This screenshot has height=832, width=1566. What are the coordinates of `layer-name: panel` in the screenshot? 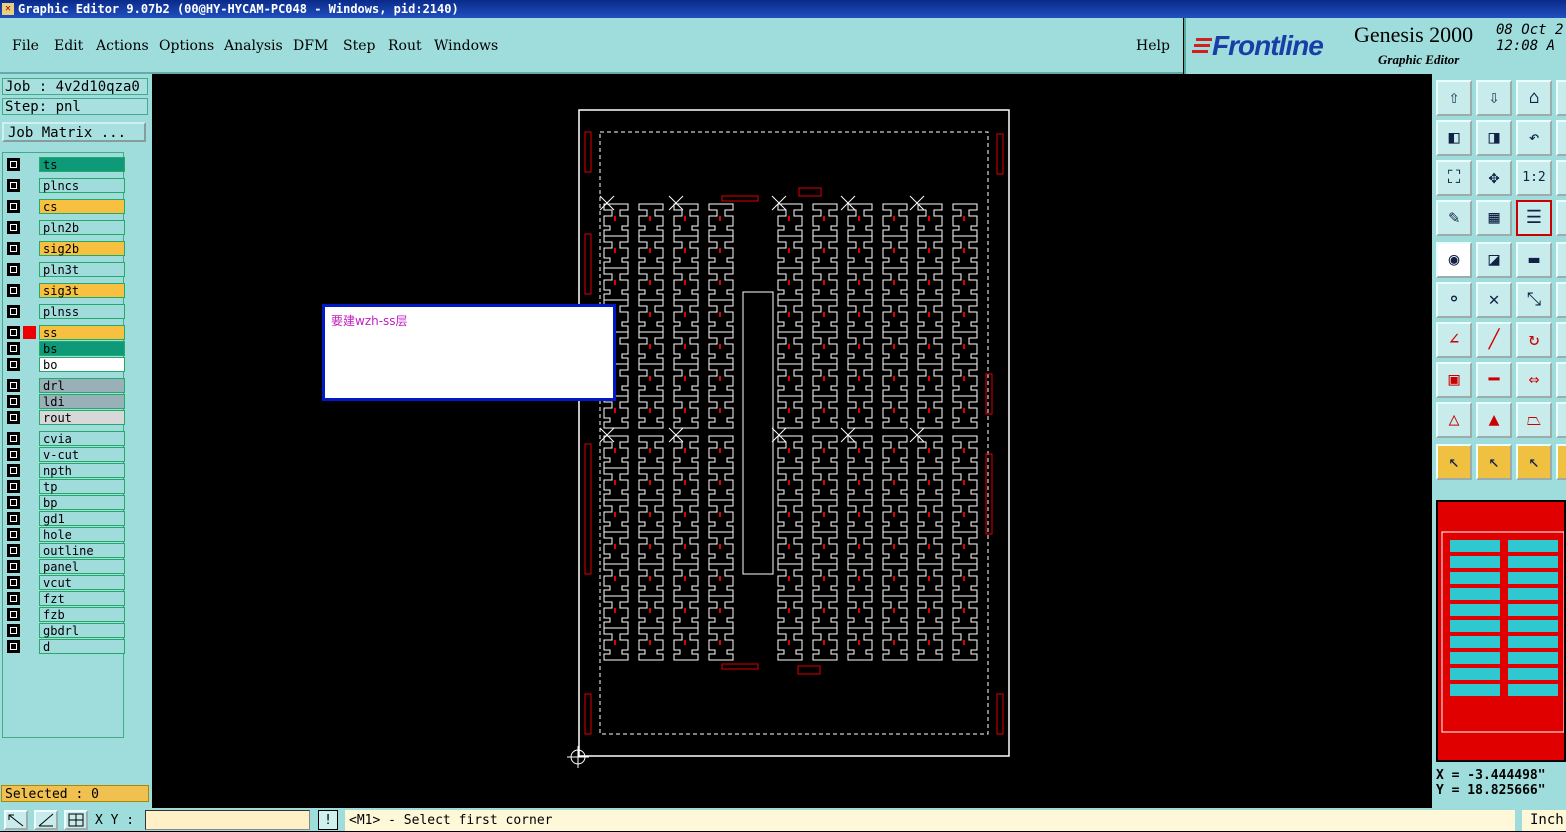 It's located at (82, 566).